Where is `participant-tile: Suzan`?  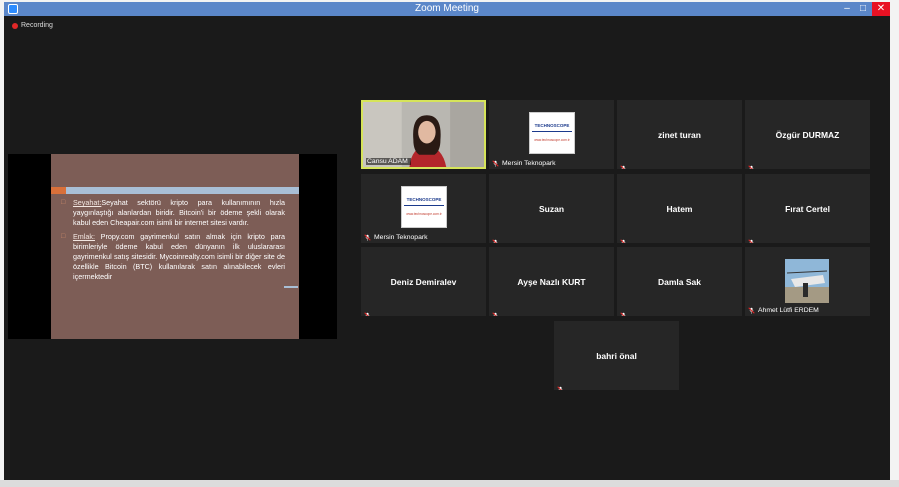
participant-tile: Suzan is located at coordinates (551, 208).